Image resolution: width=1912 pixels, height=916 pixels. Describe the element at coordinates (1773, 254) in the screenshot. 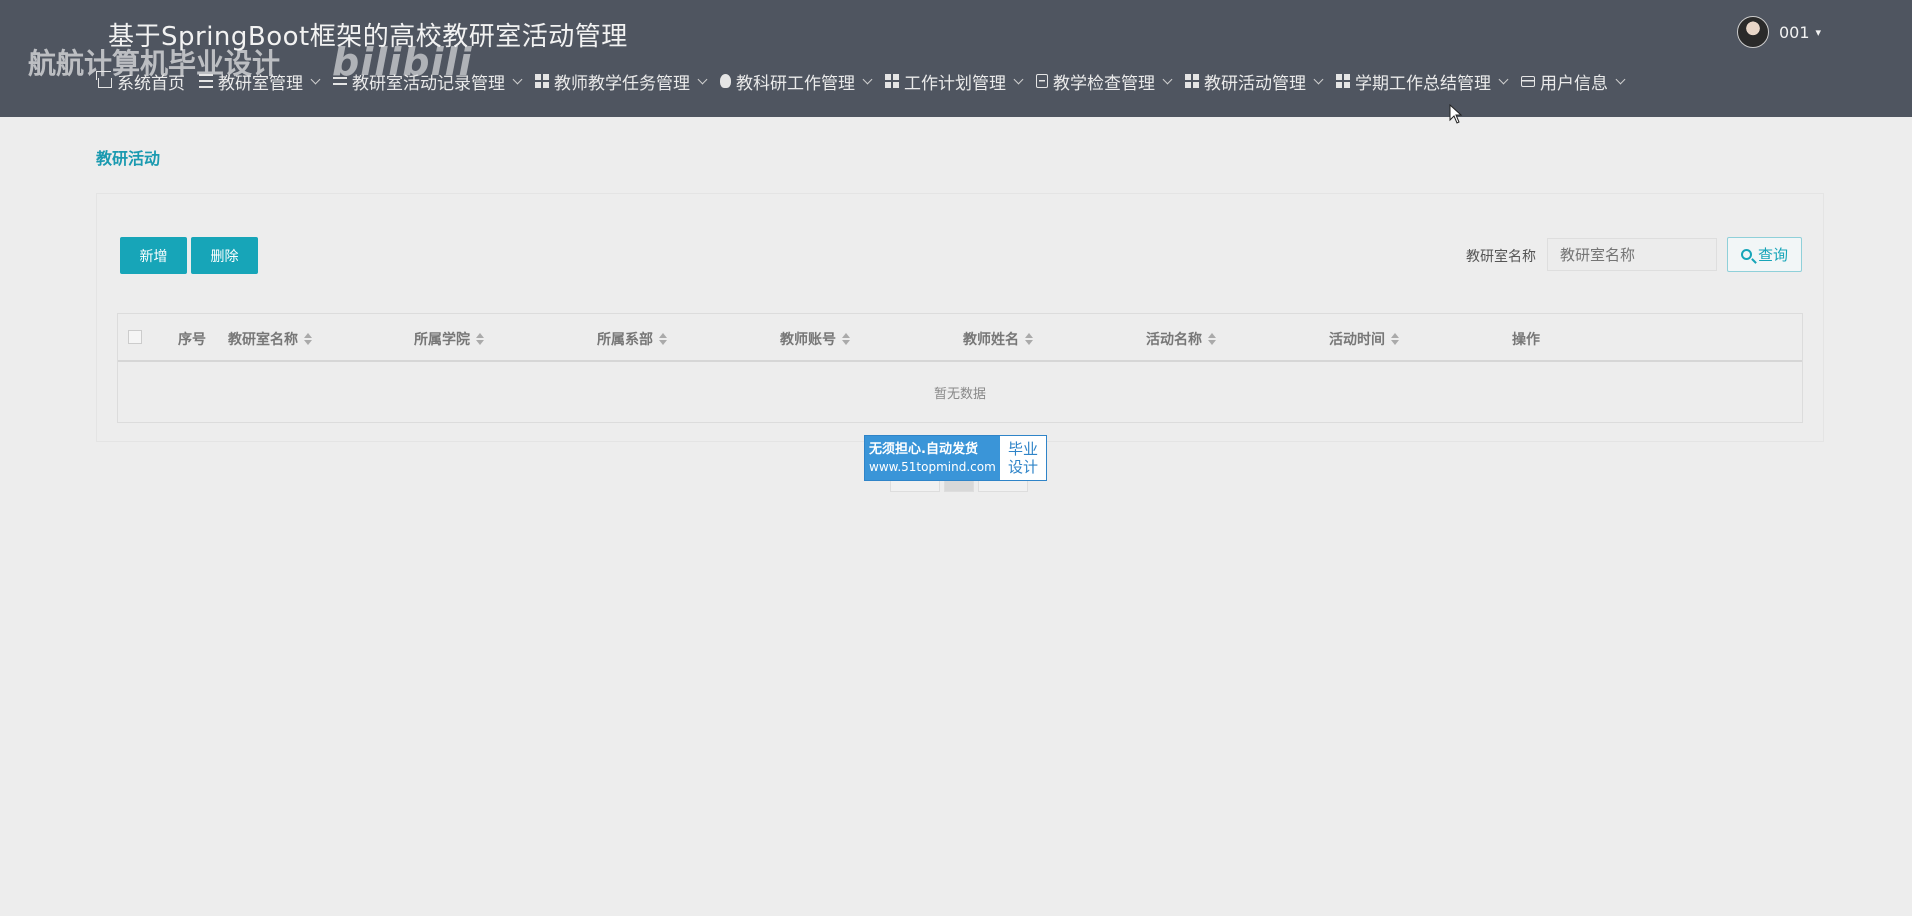

I see `search-button-label: 查询` at that location.